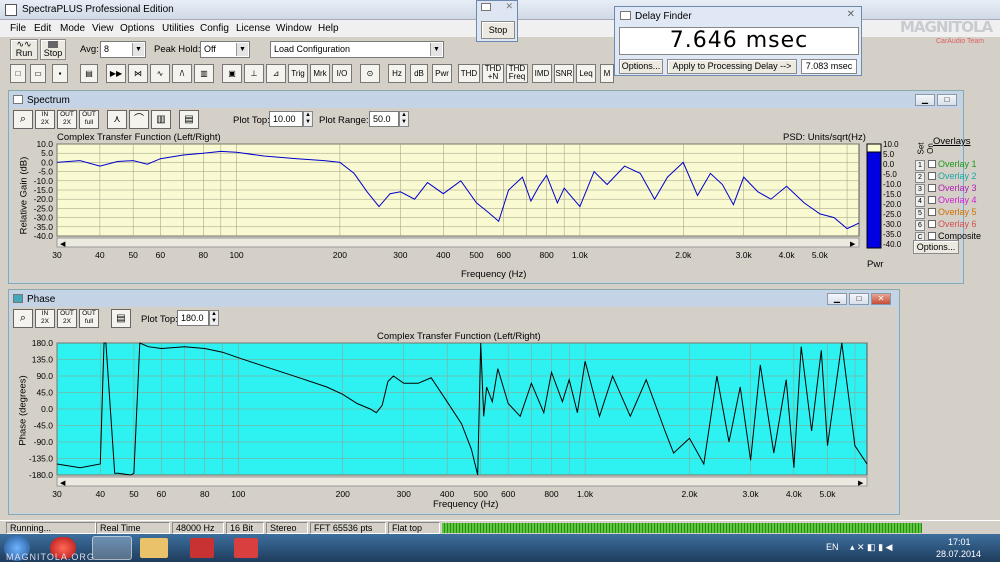 The width and height of the screenshot is (1000, 562). Describe the element at coordinates (517, 73) in the screenshot. I see `thd-freq-button: THD Freq` at that location.